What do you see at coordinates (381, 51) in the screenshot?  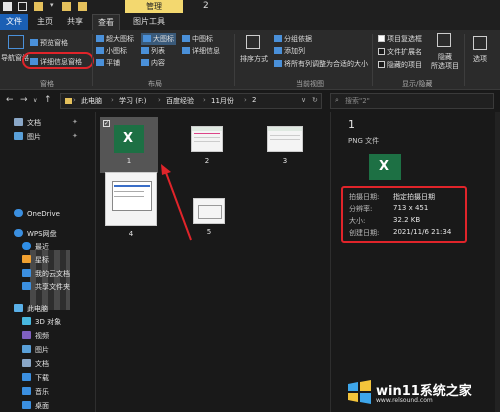 I see `checkbox-unchecked-icon` at bounding box center [381, 51].